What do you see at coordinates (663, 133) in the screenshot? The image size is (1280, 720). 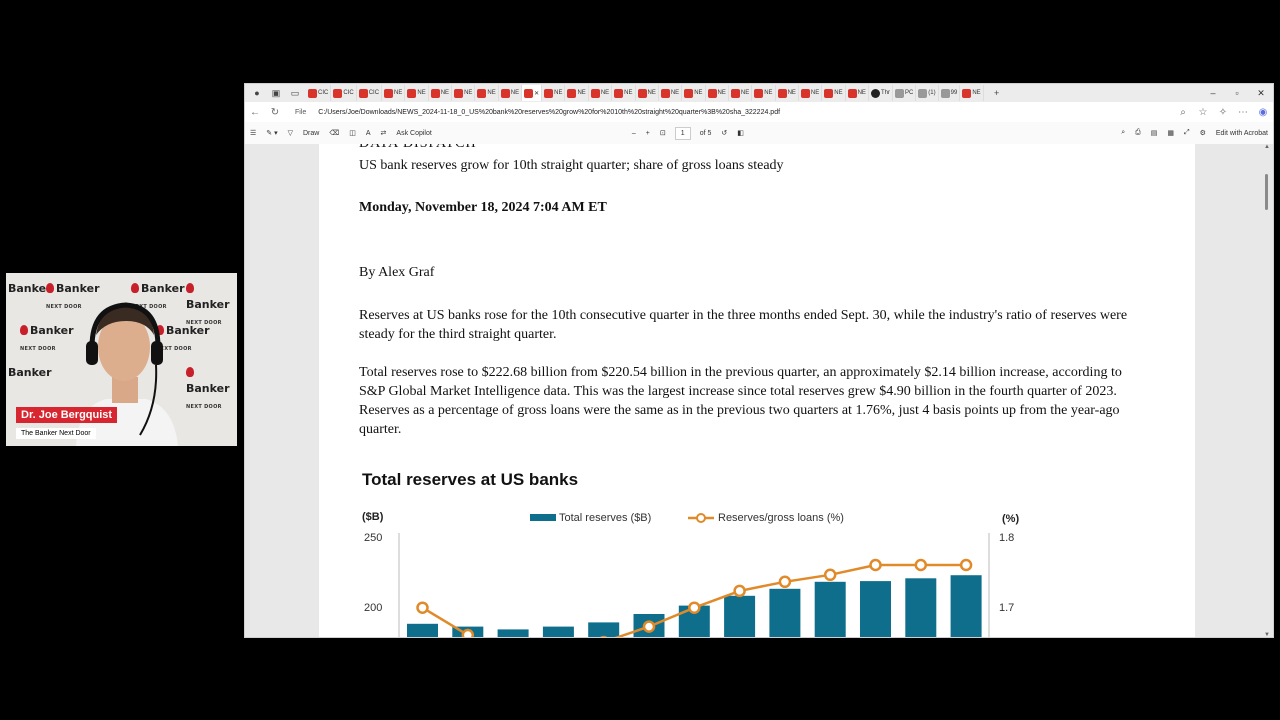 I see `fit-page-icon: ⊡` at bounding box center [663, 133].